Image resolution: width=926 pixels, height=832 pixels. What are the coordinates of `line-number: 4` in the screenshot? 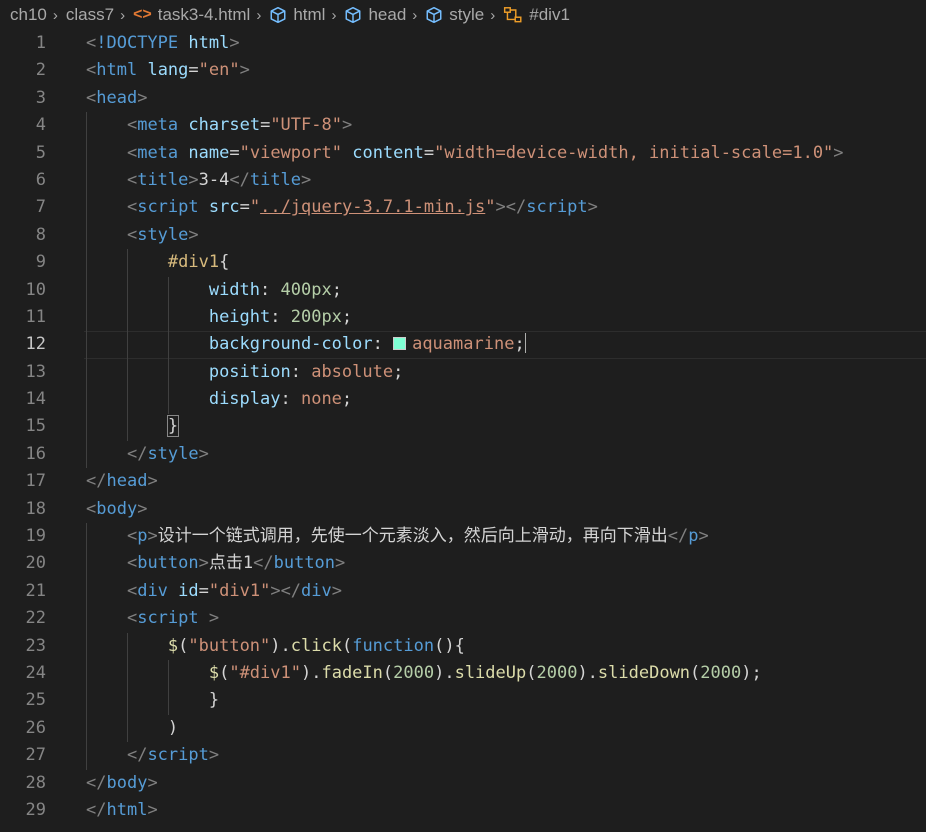 It's located at (40, 125).